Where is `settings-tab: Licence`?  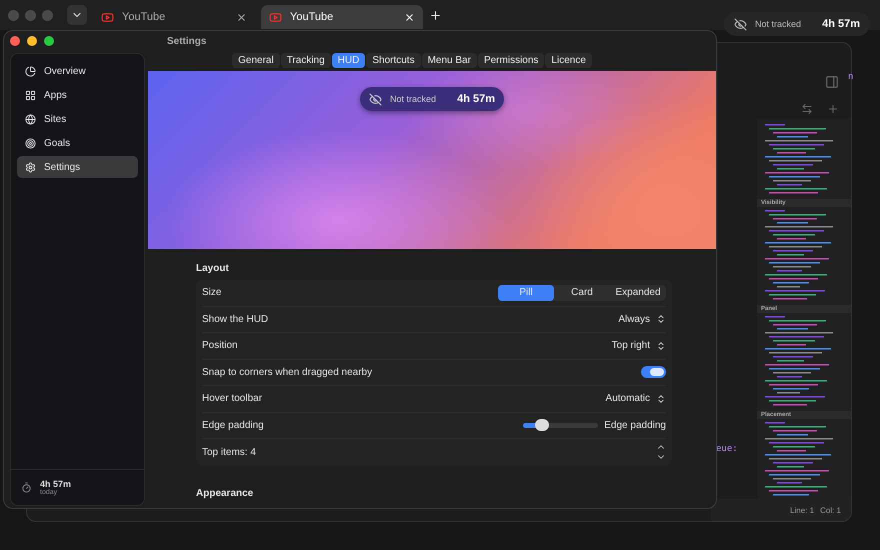 settings-tab: Licence is located at coordinates (568, 60).